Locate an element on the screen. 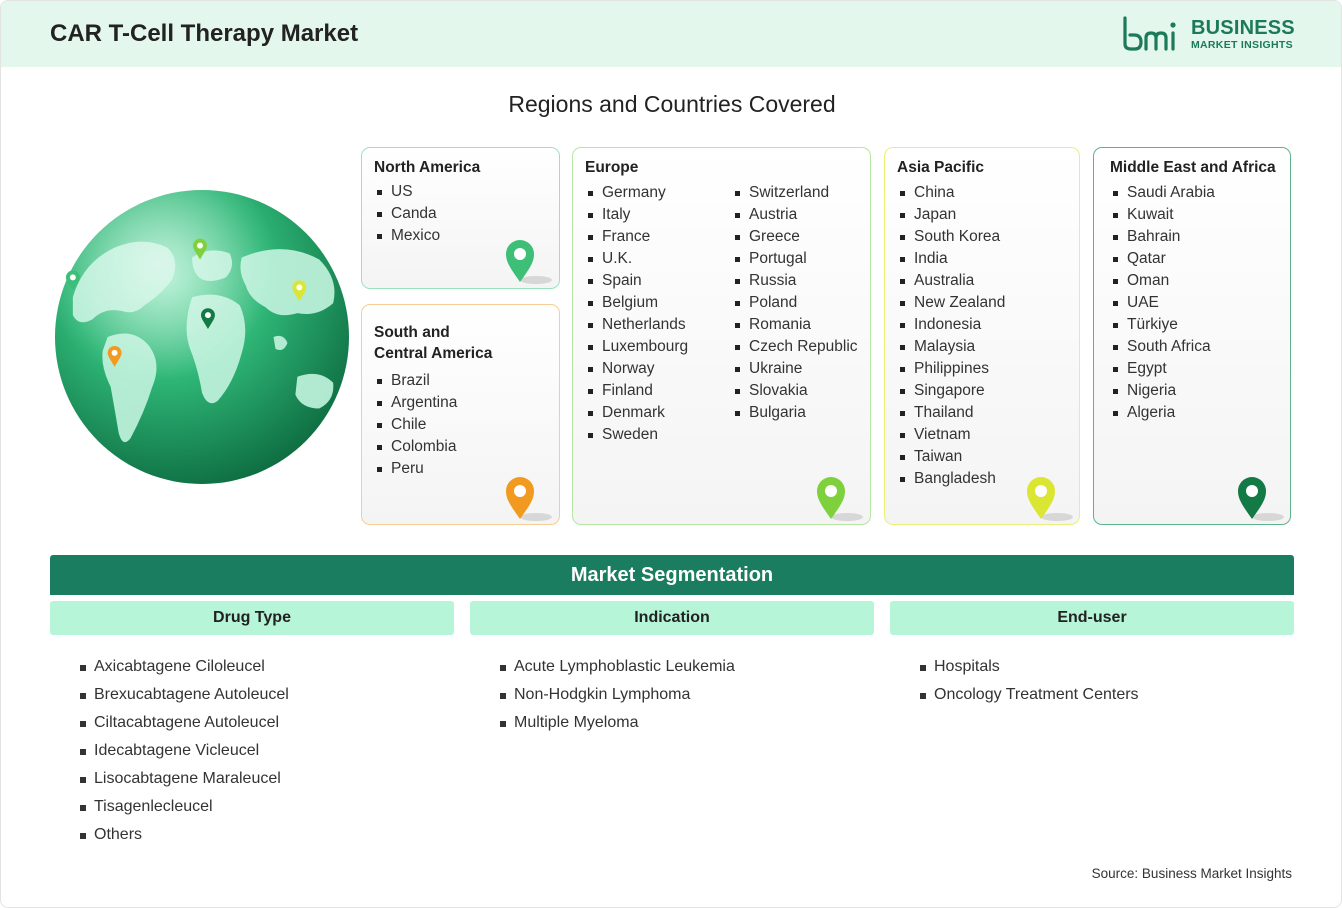 Image resolution: width=1342 pixels, height=908 pixels. list-item: UAE is located at coordinates (1163, 303).